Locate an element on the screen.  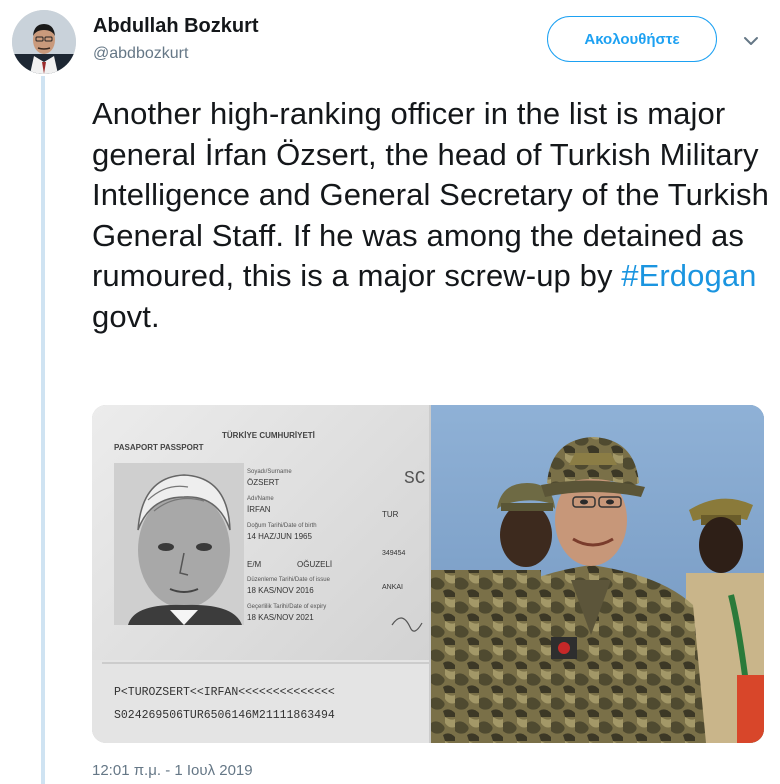
issue-label: Düzenleme Tarihi/Date of issue is located at coordinates (289, 580).